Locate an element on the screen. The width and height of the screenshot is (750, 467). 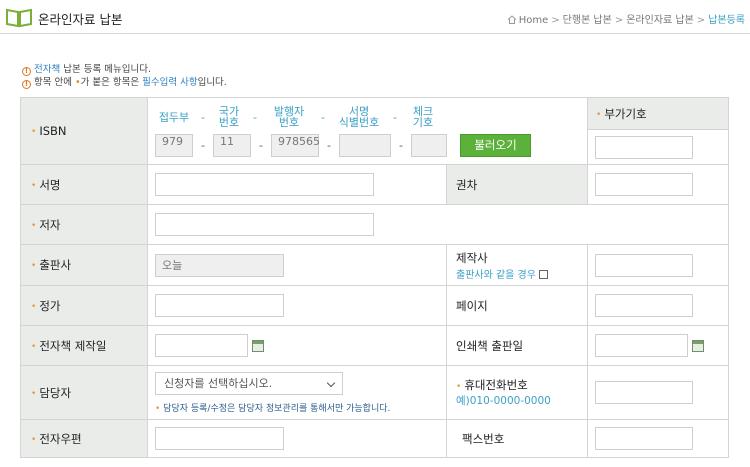
publisher-label: • 출판사 is located at coordinates (84, 265).